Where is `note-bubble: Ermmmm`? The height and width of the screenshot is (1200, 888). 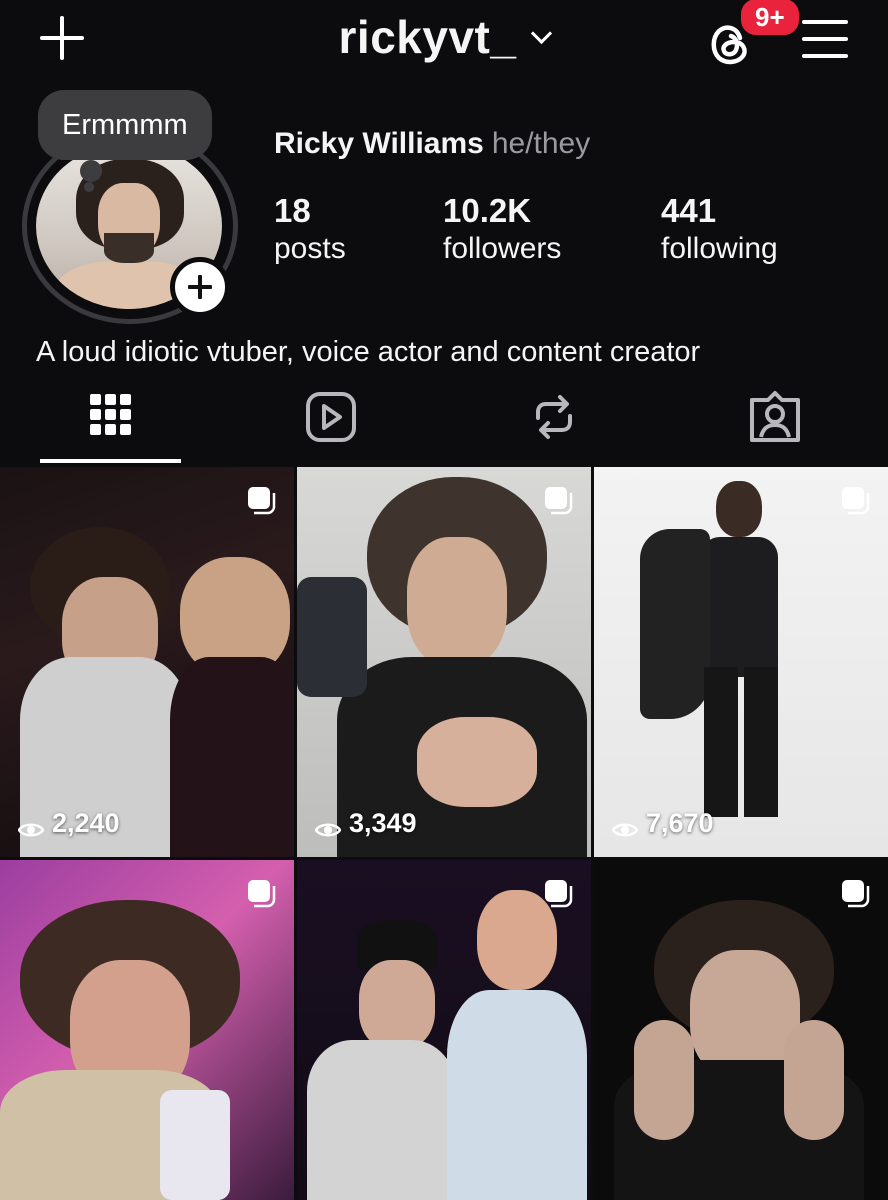 note-bubble: Ermmmm is located at coordinates (125, 125).